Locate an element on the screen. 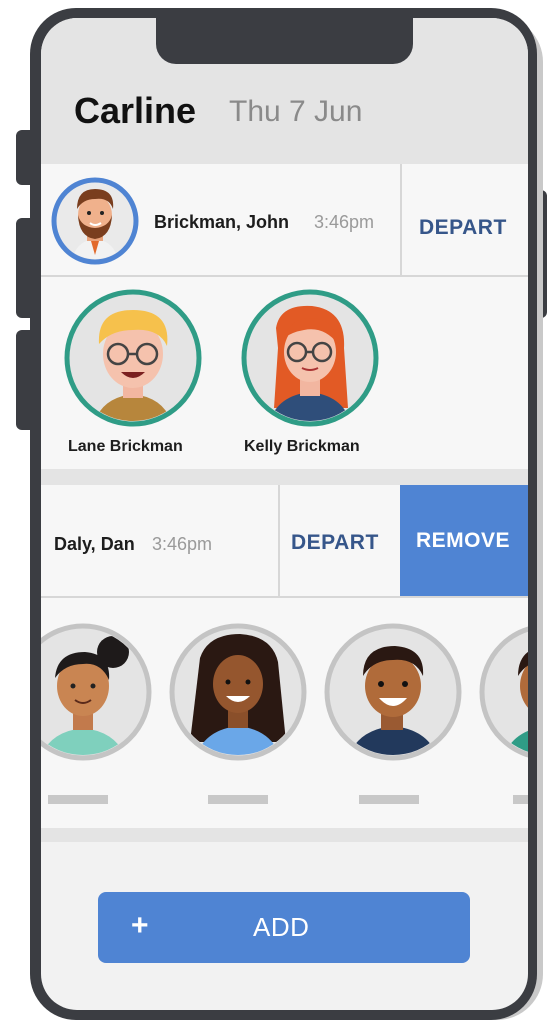 Image resolution: width=547 pixels, height=1025 pixels. page-title: Carline is located at coordinates (135, 110).